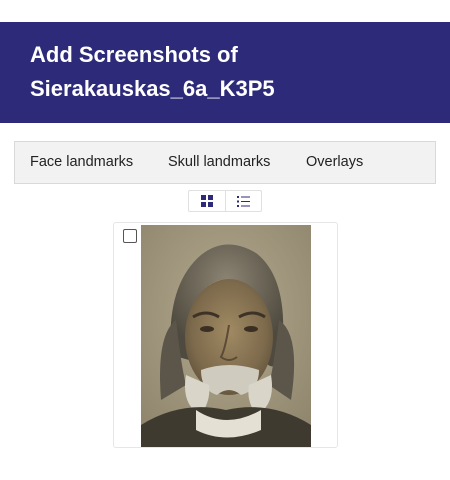  I want to click on page-title-line-1: Add Screenshots of, so click(134, 54).